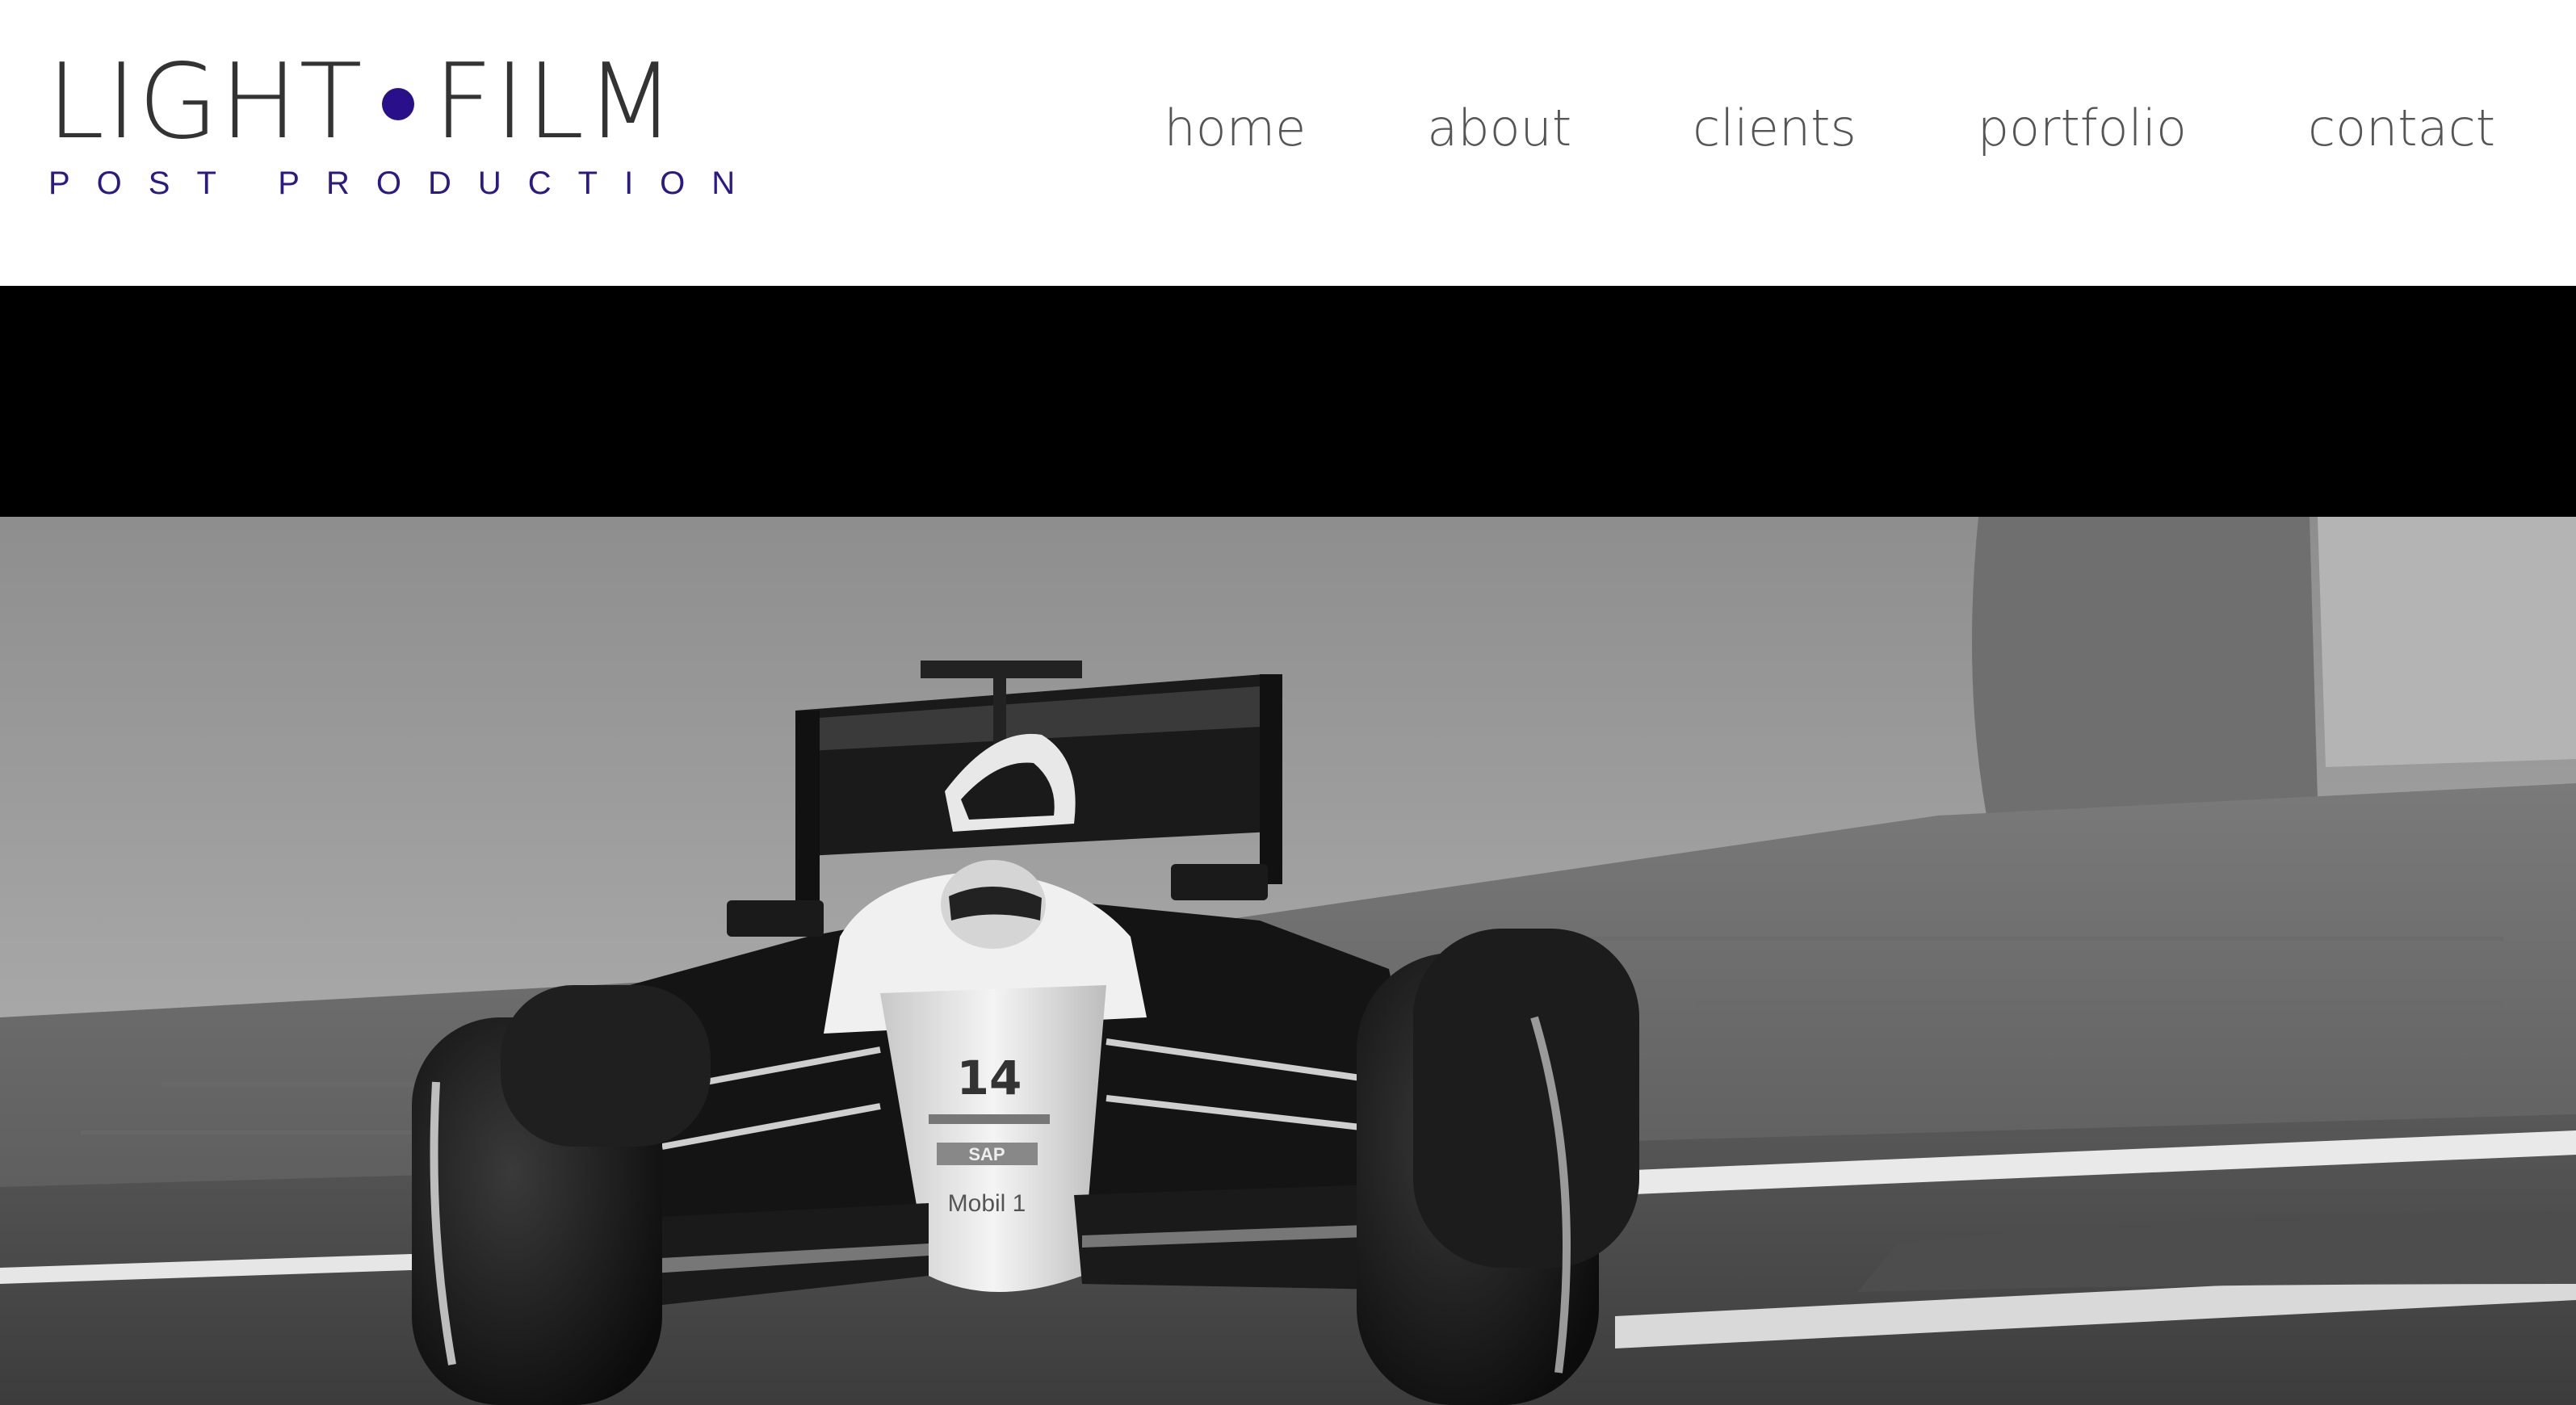 The image size is (2576, 1405). What do you see at coordinates (987, 1204) in the screenshot?
I see `sponsor-label-mobil: Mobil 1` at bounding box center [987, 1204].